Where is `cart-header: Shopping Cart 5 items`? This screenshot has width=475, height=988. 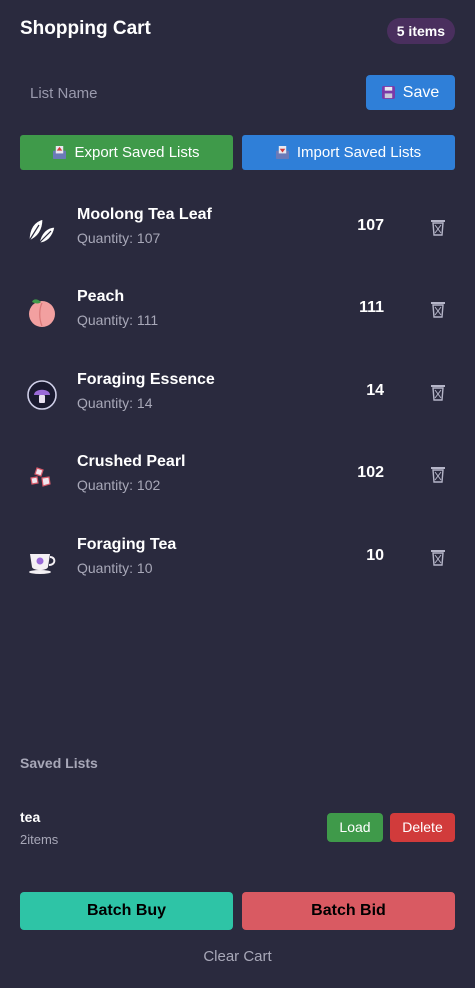 cart-header: Shopping Cart 5 items is located at coordinates (237, 31).